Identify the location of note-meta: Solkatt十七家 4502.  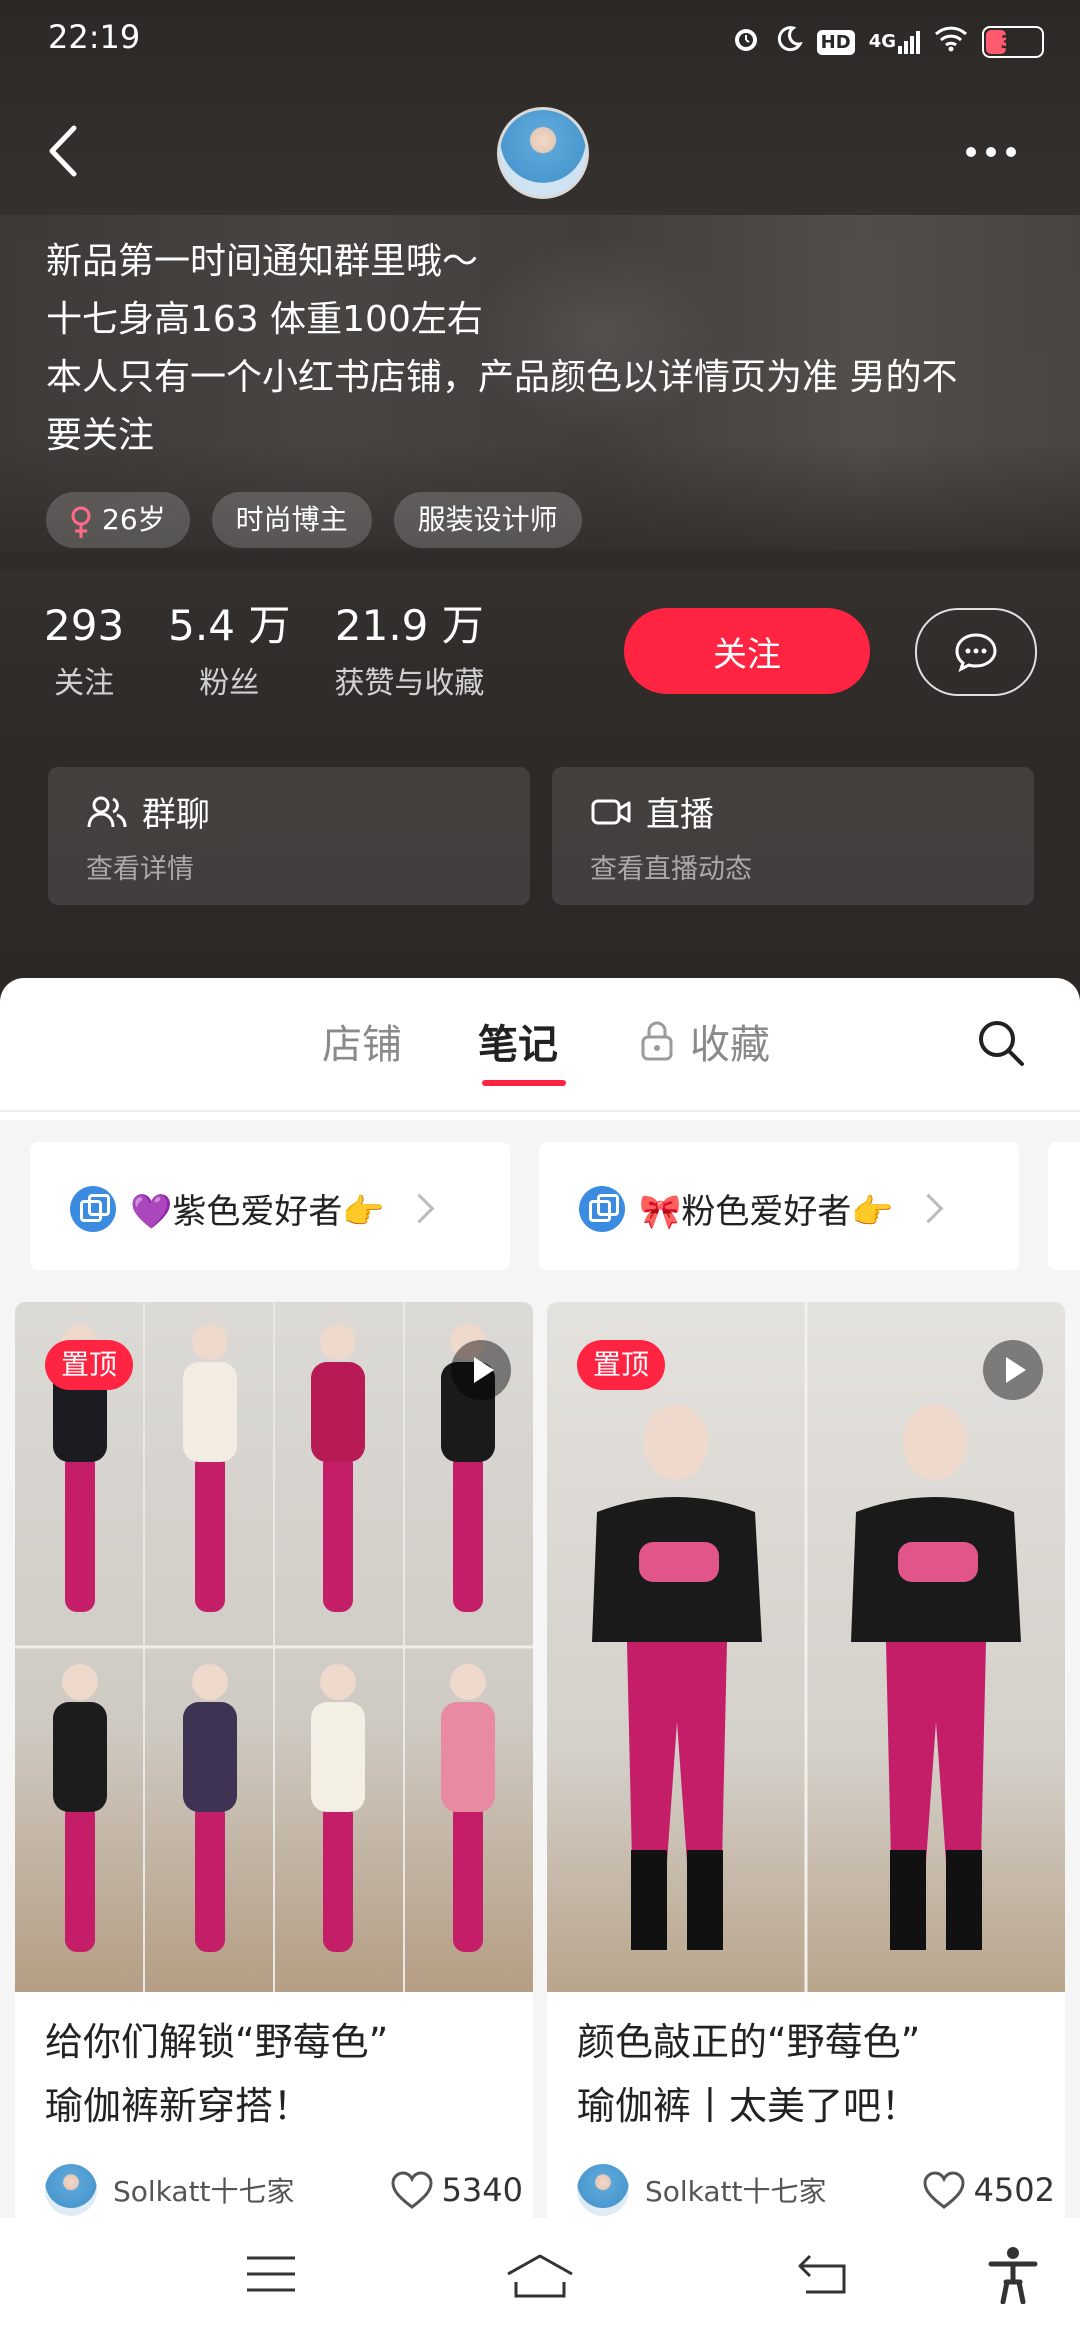
(816, 2190).